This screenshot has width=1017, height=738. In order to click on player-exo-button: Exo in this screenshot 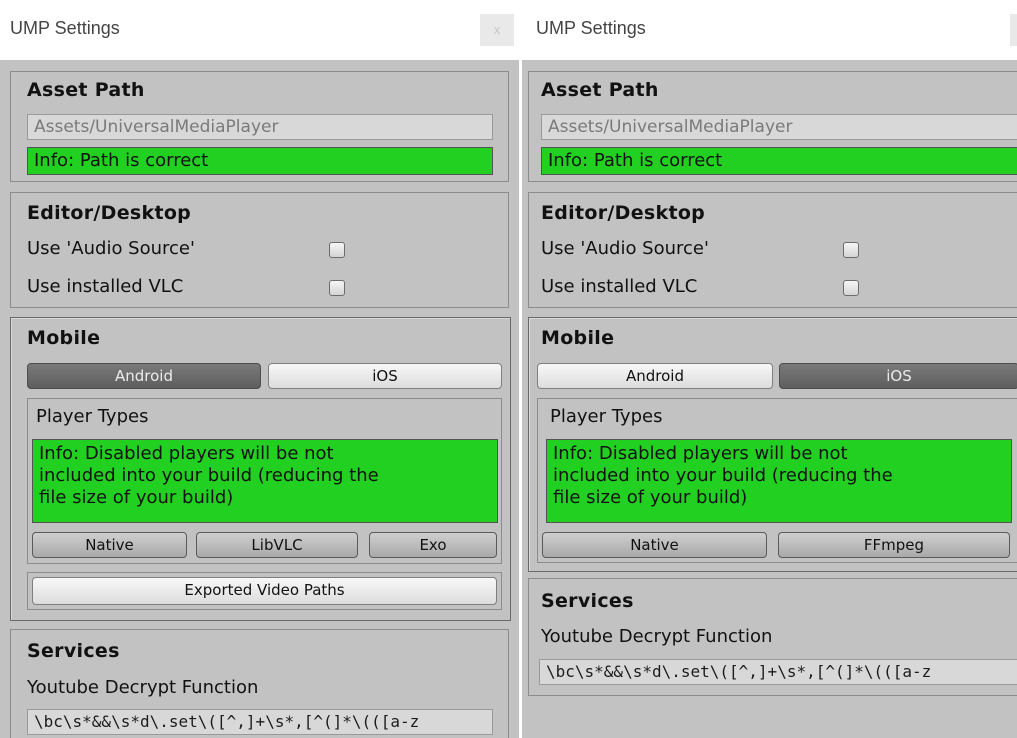, I will do `click(433, 545)`.